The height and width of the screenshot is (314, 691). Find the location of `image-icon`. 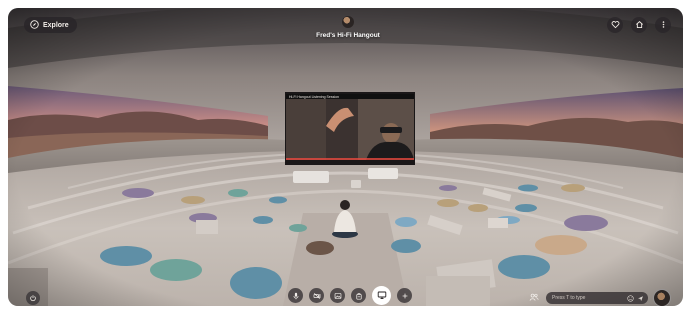

image-icon is located at coordinates (338, 296).